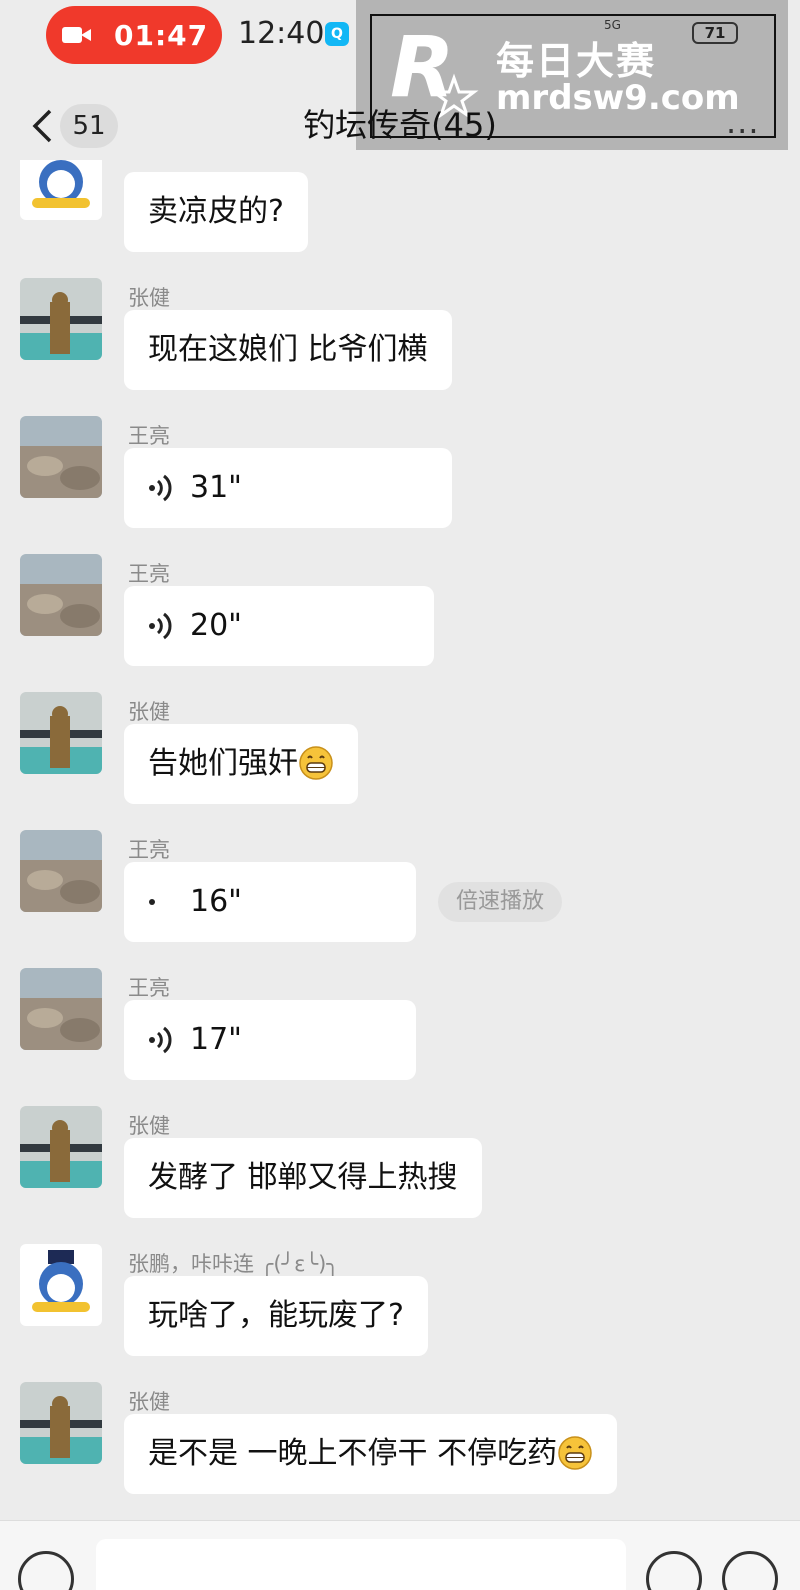 The height and width of the screenshot is (1590, 800). Describe the element at coordinates (152, 902) in the screenshot. I see `voice-playing-icon` at that location.